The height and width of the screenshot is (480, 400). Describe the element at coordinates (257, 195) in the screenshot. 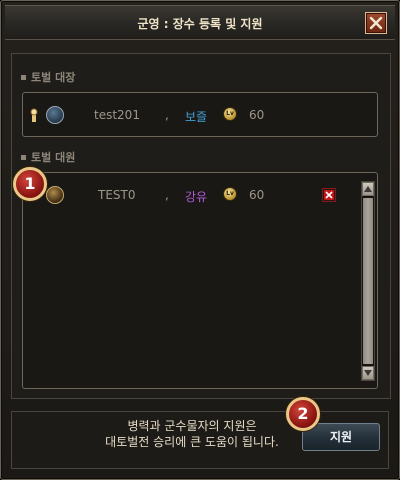

I see `member-level: 60` at that location.